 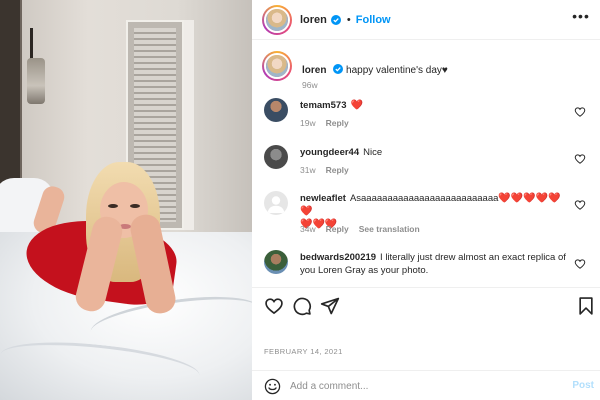 What do you see at coordinates (272, 386) in the screenshot?
I see `emoji-icon` at bounding box center [272, 386].